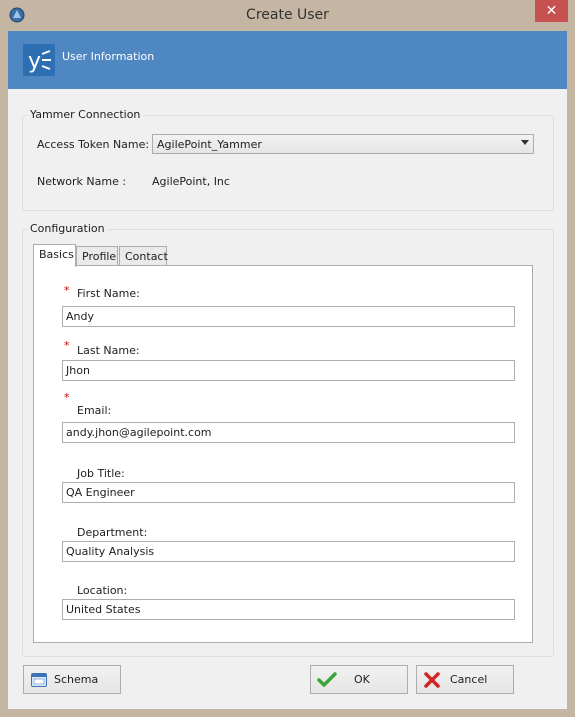 The image size is (575, 717). What do you see at coordinates (343, 144) in the screenshot?
I see `access-token-dropdown: AgilePoint_Yammer` at bounding box center [343, 144].